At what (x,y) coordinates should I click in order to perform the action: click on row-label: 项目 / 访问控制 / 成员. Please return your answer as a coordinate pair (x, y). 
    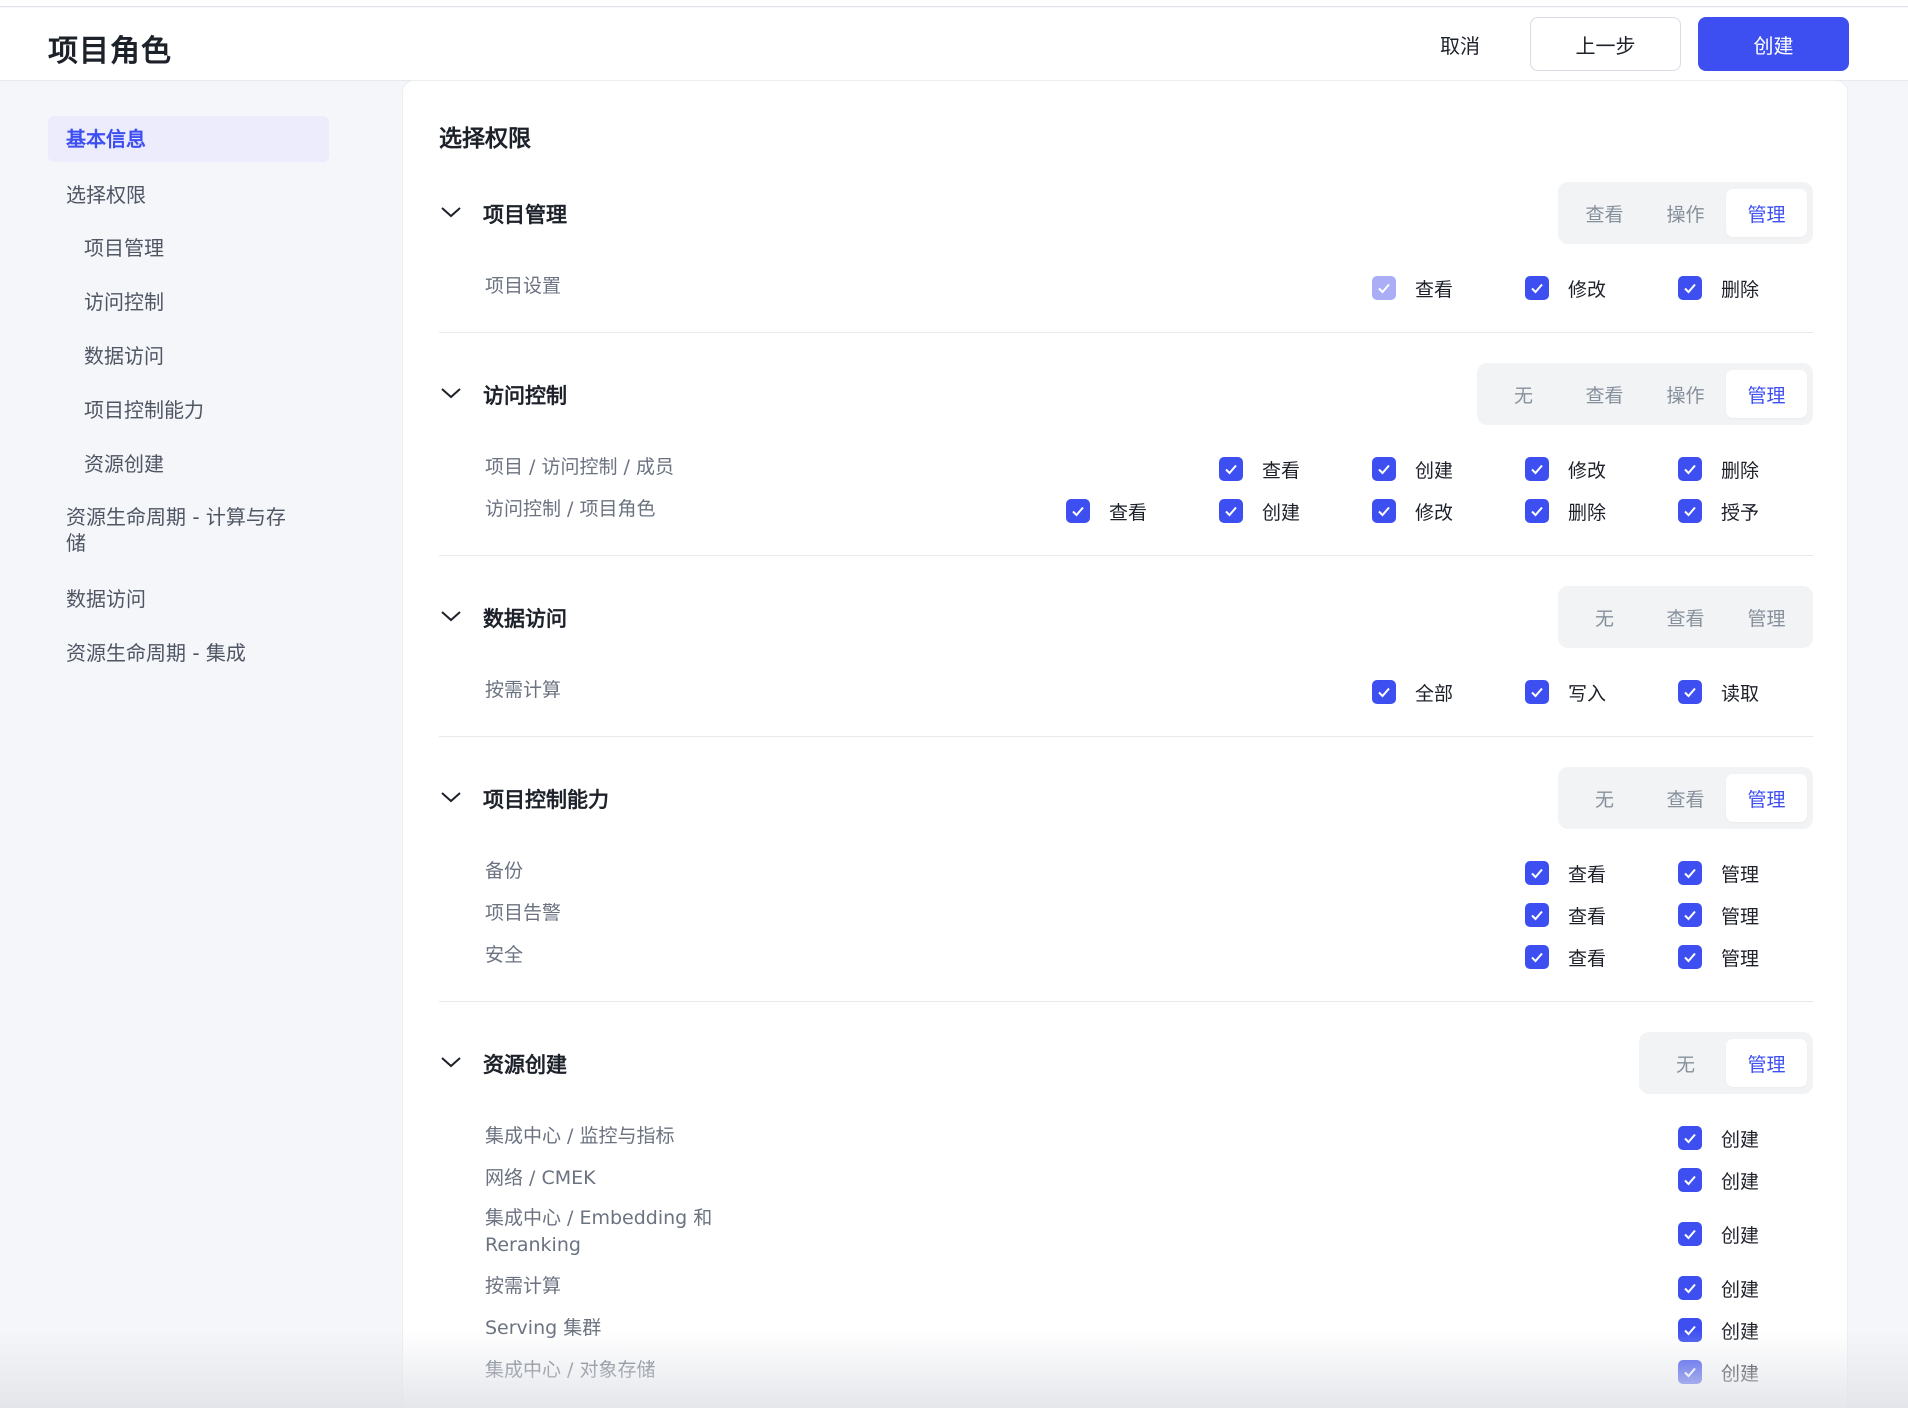
    Looking at the image, I should click on (579, 467).